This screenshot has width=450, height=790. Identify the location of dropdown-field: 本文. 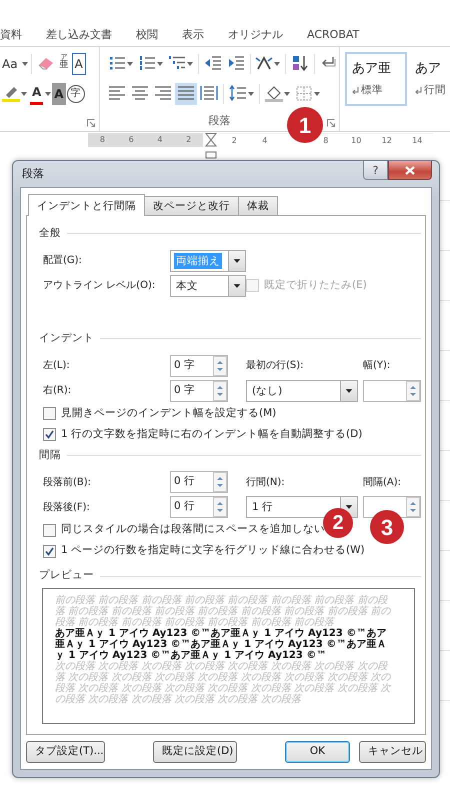
(208, 285).